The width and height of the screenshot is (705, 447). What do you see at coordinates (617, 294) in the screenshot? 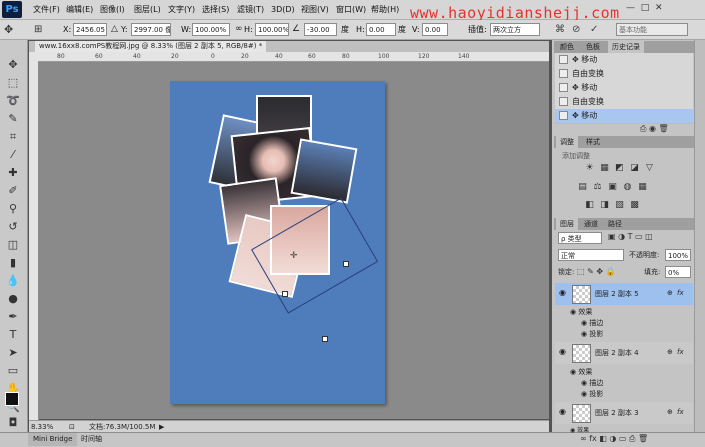
I see `layer-name: 图层 2 副本 5` at bounding box center [617, 294].